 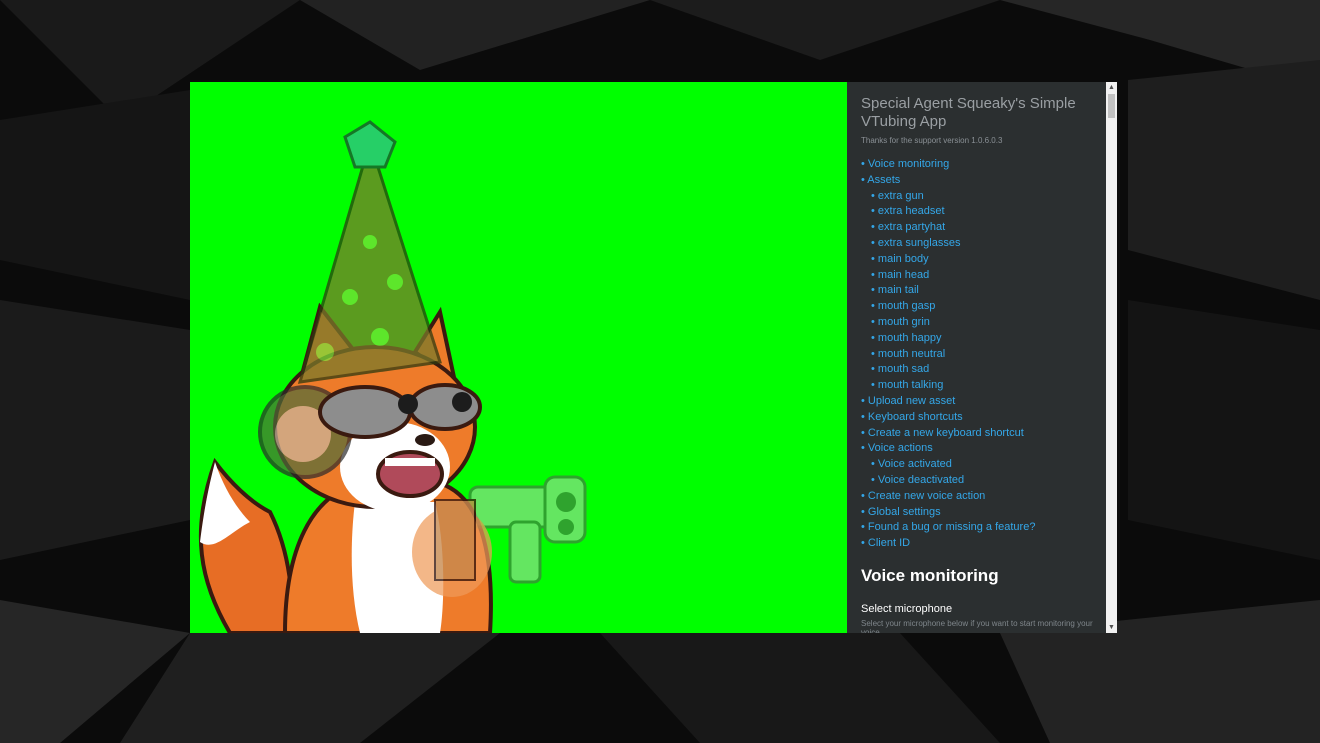 I want to click on nav-link-voice-monitoring: • Voice monitoring, so click(x=989, y=165).